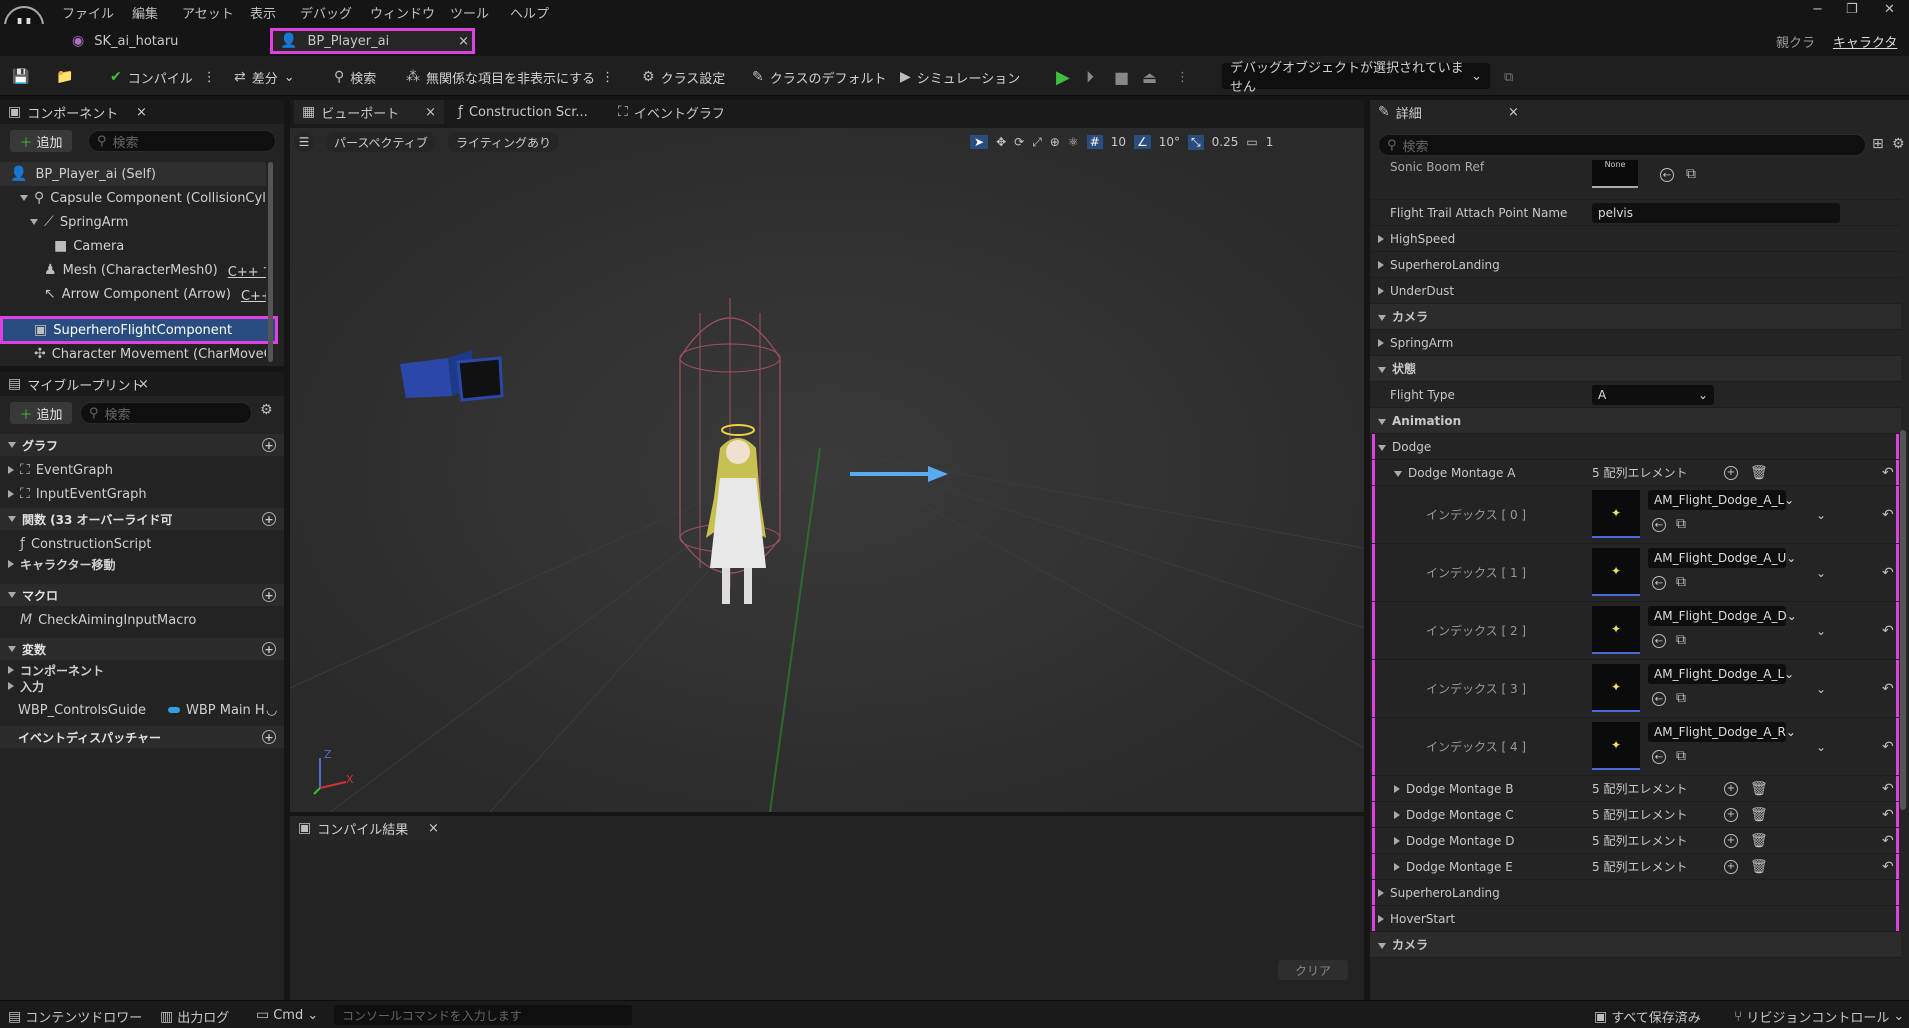  Describe the element at coordinates (133, 246) in the screenshot. I see `tree-item-camera: ■ Camera` at that location.